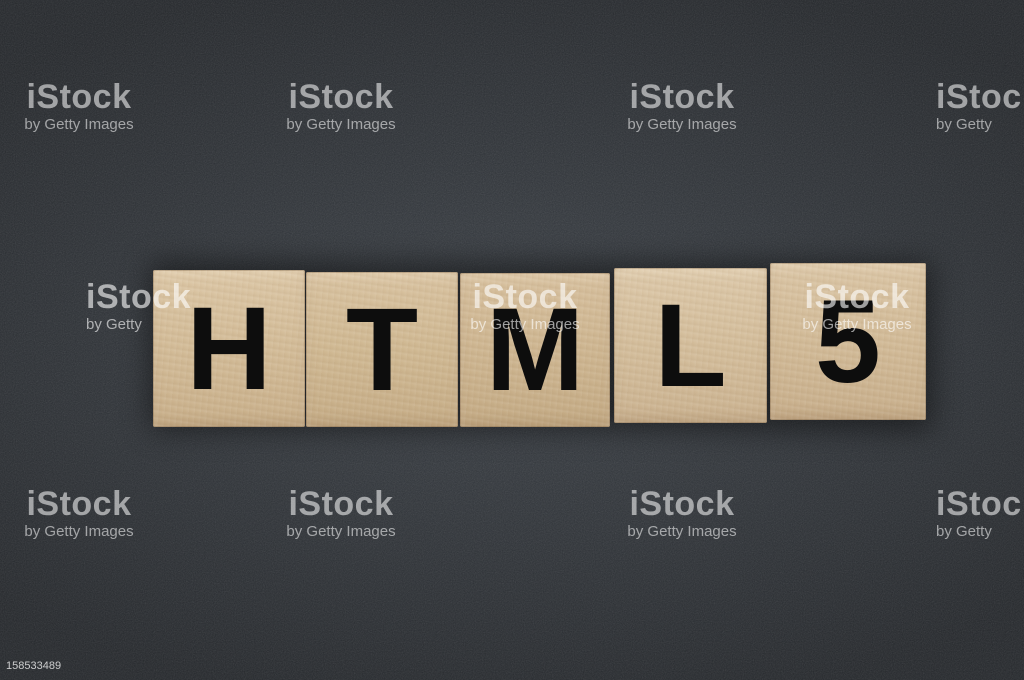 The image size is (1024, 680). I want to click on wooden-tile-l: L, so click(690, 345).